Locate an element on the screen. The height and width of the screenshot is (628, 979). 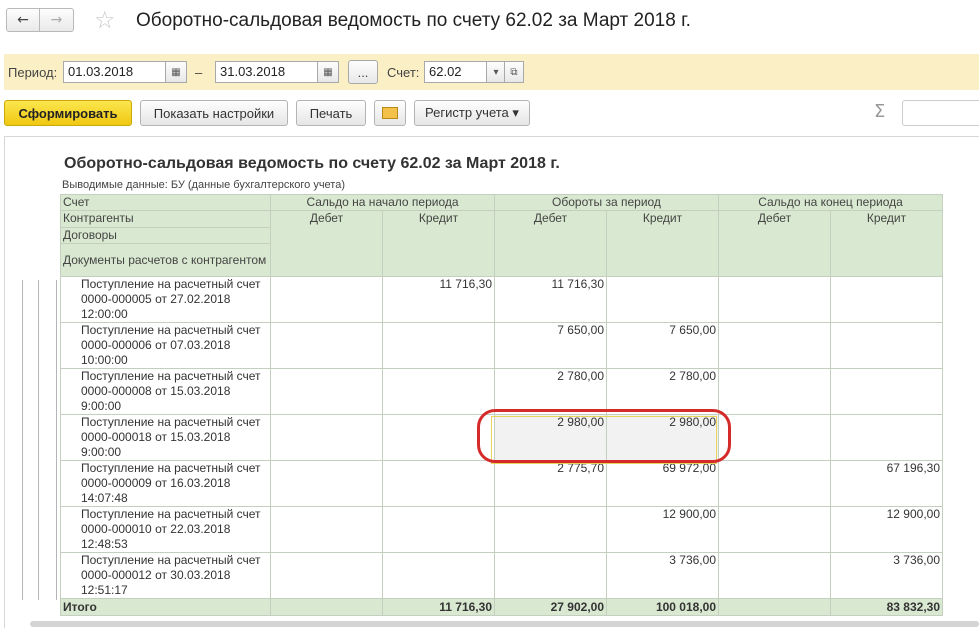
header-opening-debit: Дебет is located at coordinates (326, 243).